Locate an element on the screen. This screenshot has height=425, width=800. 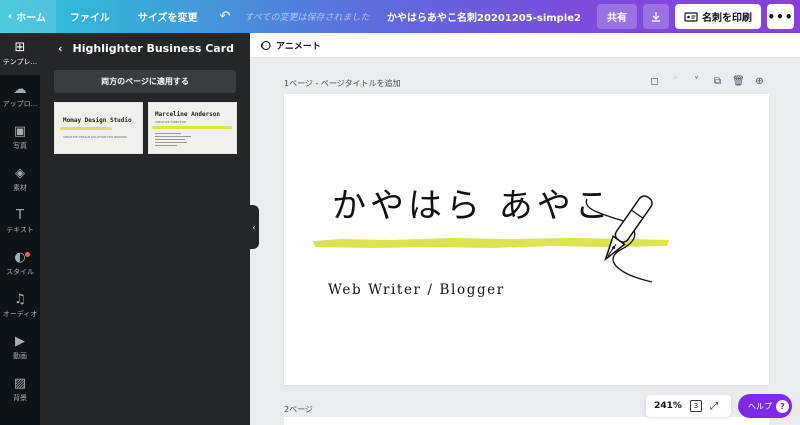
undo-icon: ↶ is located at coordinates (225, 16).